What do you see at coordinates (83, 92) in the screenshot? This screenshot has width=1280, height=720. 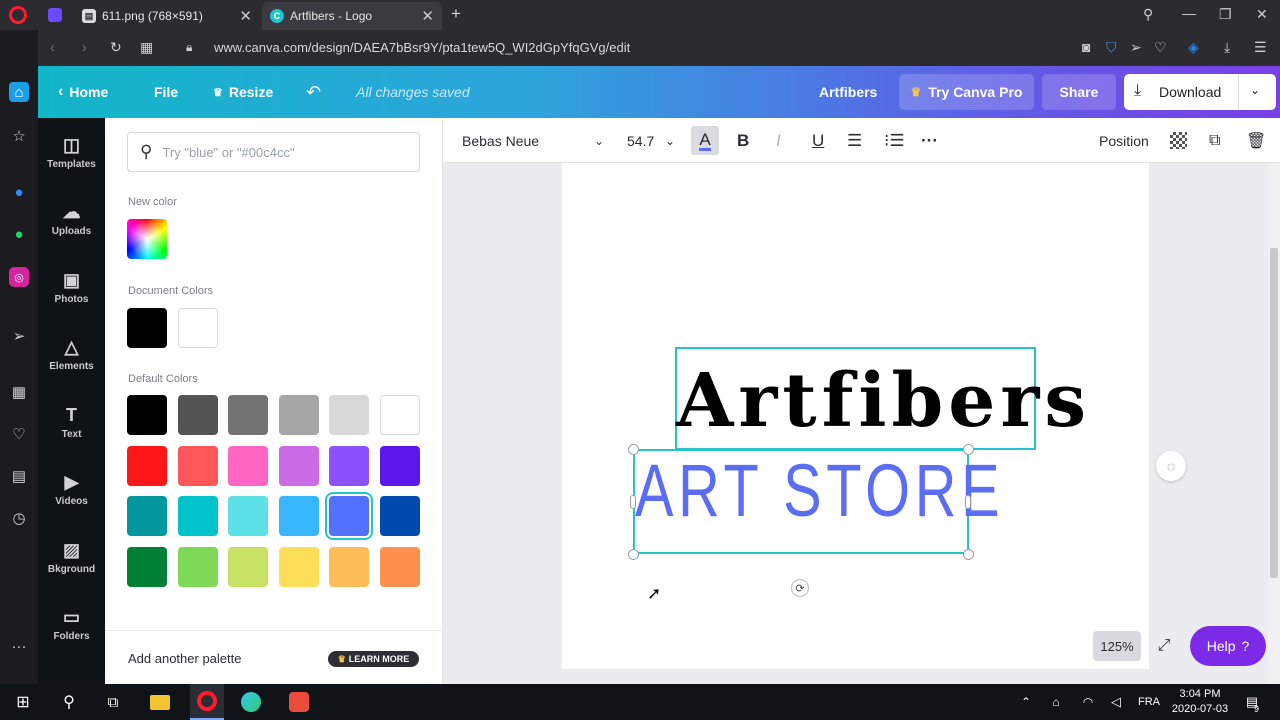 I see `home-button: ‹ Home` at bounding box center [83, 92].